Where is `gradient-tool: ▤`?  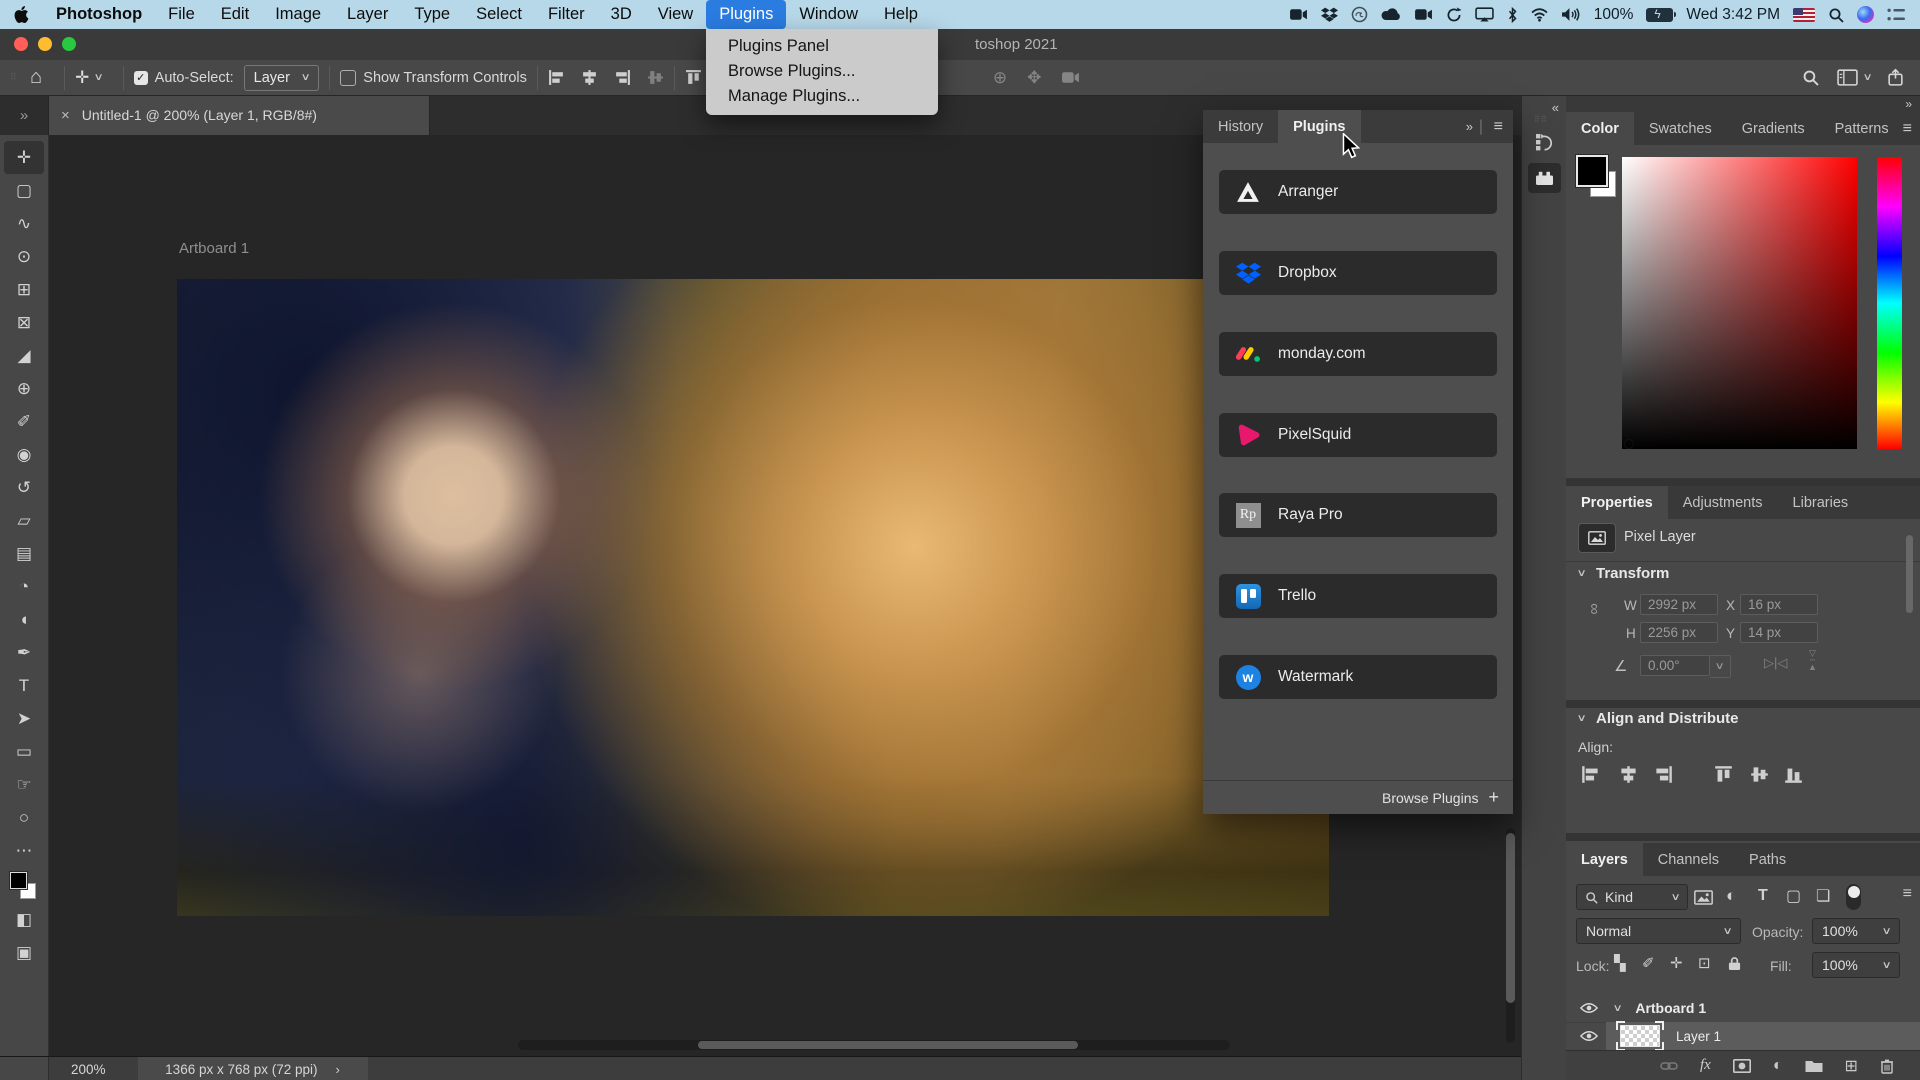 gradient-tool: ▤ is located at coordinates (24, 553).